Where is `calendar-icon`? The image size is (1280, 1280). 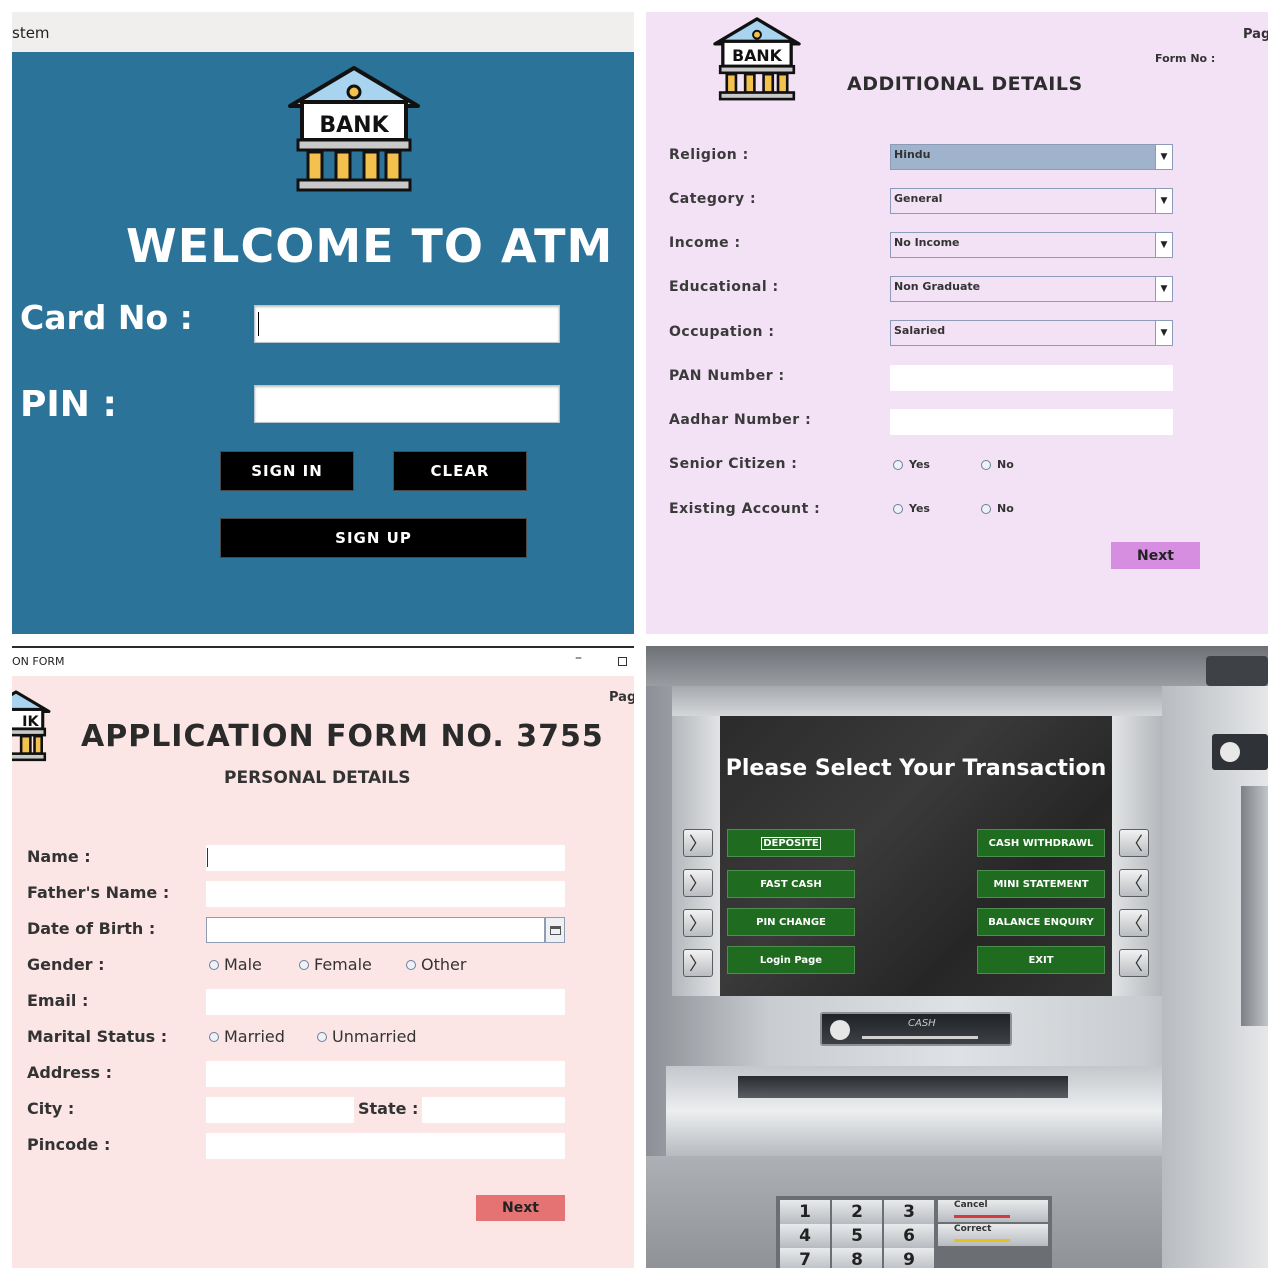
calendar-icon is located at coordinates (555, 930).